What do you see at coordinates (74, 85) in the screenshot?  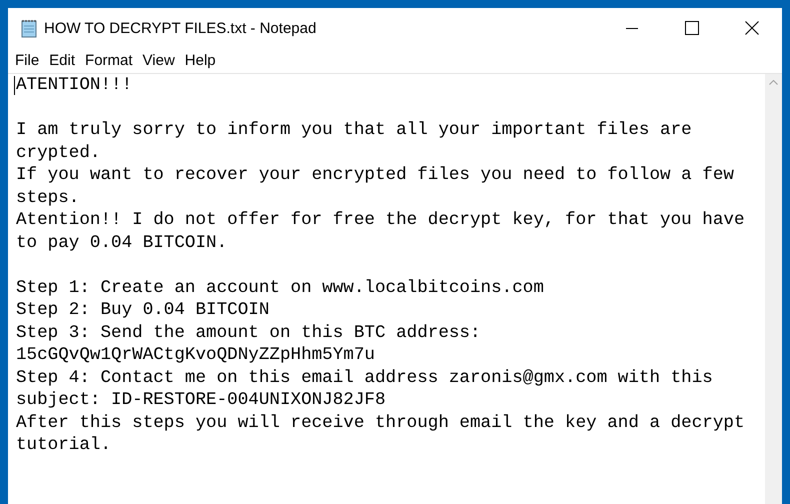 I see `text-line: ATENTION!!!` at bounding box center [74, 85].